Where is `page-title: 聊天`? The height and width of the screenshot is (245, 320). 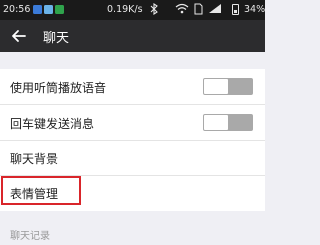
page-title: 聊天 is located at coordinates (56, 38).